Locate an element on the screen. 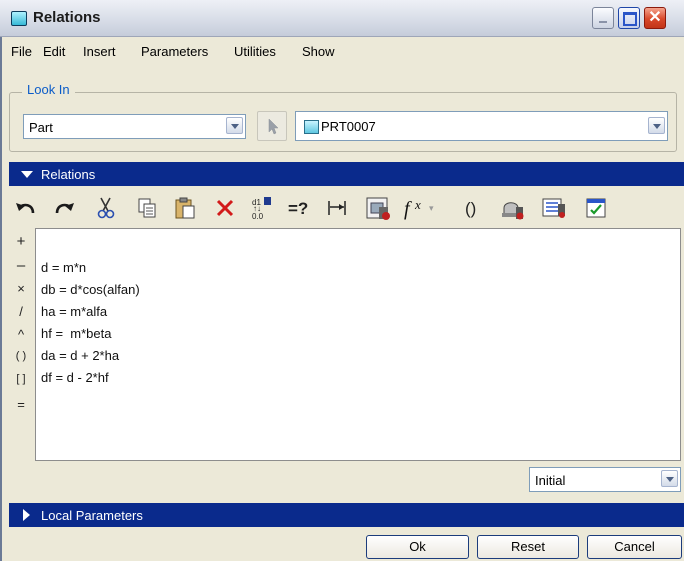 The width and height of the screenshot is (684, 561). expand-triangle-icon is located at coordinates (26, 515).